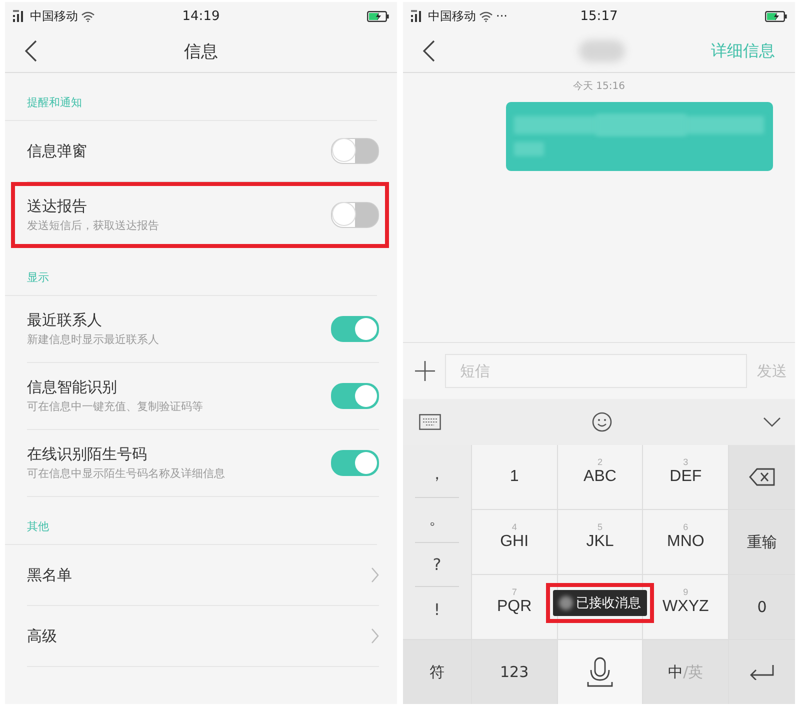  What do you see at coordinates (599, 16) in the screenshot?
I see `status-time: 15:17` at bounding box center [599, 16].